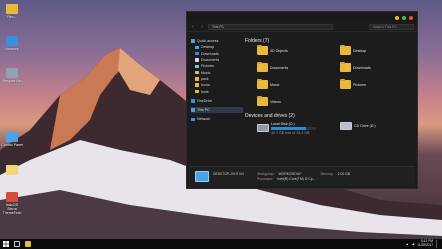 The height and width of the screenshot is (249, 442). What do you see at coordinates (297, 83) in the screenshot?
I see `folder-music: Music` at bounding box center [297, 83].